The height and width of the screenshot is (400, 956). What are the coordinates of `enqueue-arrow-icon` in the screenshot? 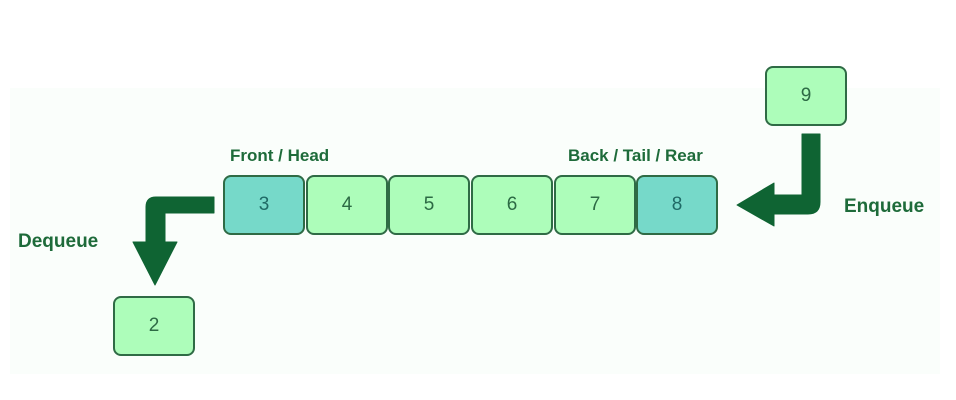 It's located at (778, 180).